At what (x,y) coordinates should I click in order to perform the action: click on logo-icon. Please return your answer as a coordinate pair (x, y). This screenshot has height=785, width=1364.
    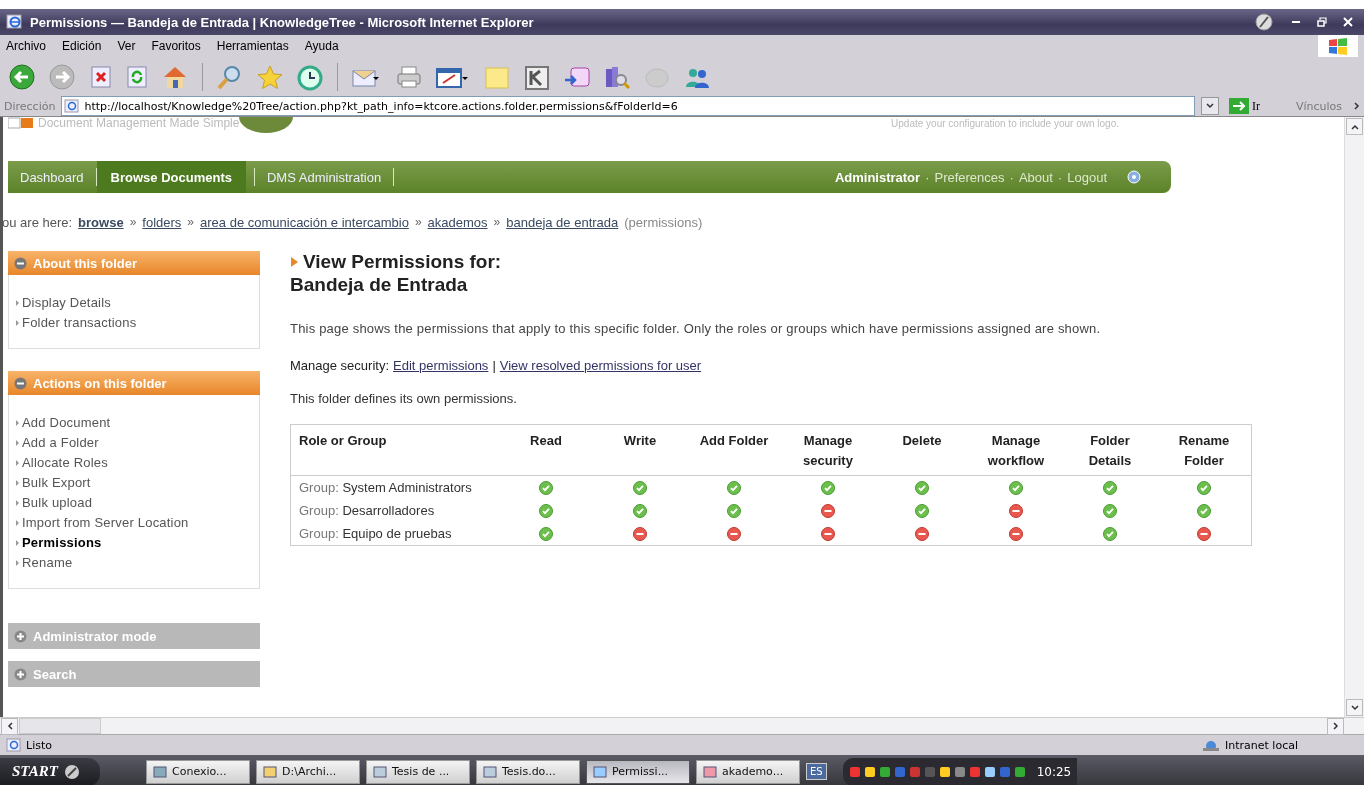
    Looking at the image, I should click on (21, 123).